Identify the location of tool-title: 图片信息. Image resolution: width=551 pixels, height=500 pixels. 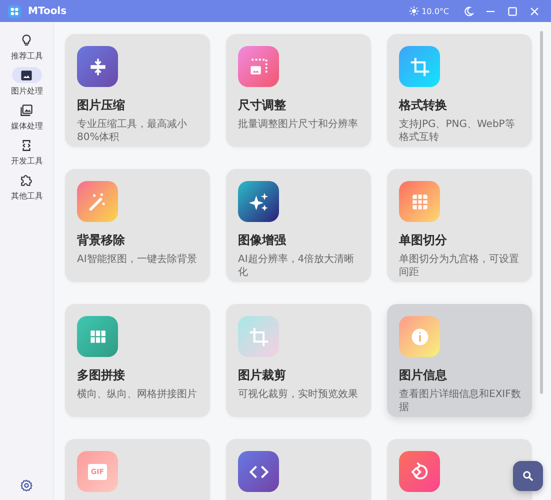
(423, 375).